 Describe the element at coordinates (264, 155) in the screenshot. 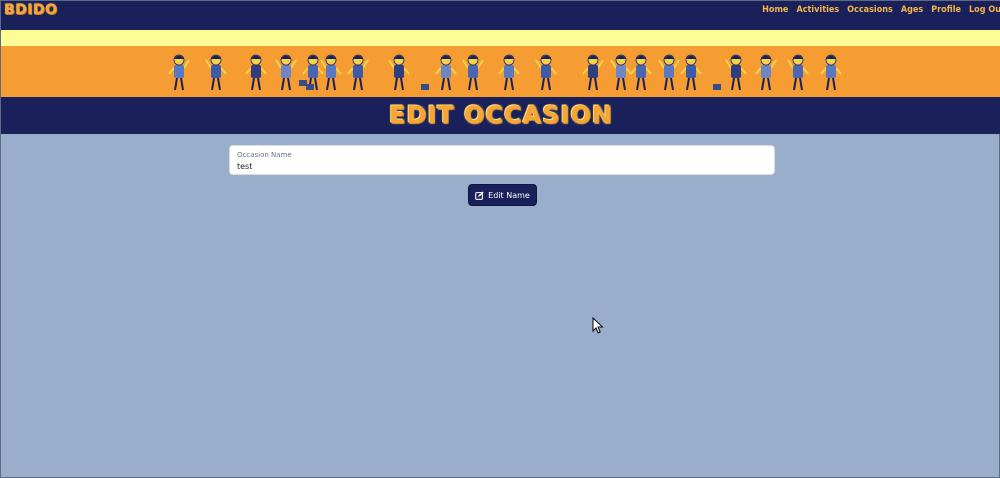

I see `occasion-name-label: Occasion Name` at that location.